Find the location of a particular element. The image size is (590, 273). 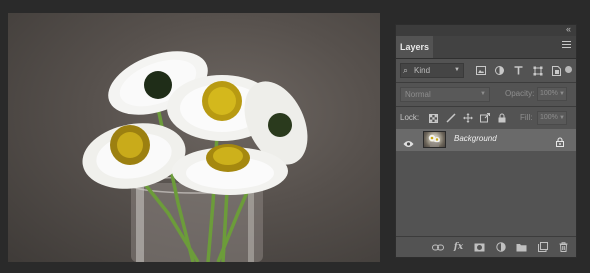

filter-kind-dropdown: ⌕ Kind ▼ is located at coordinates (432, 70).